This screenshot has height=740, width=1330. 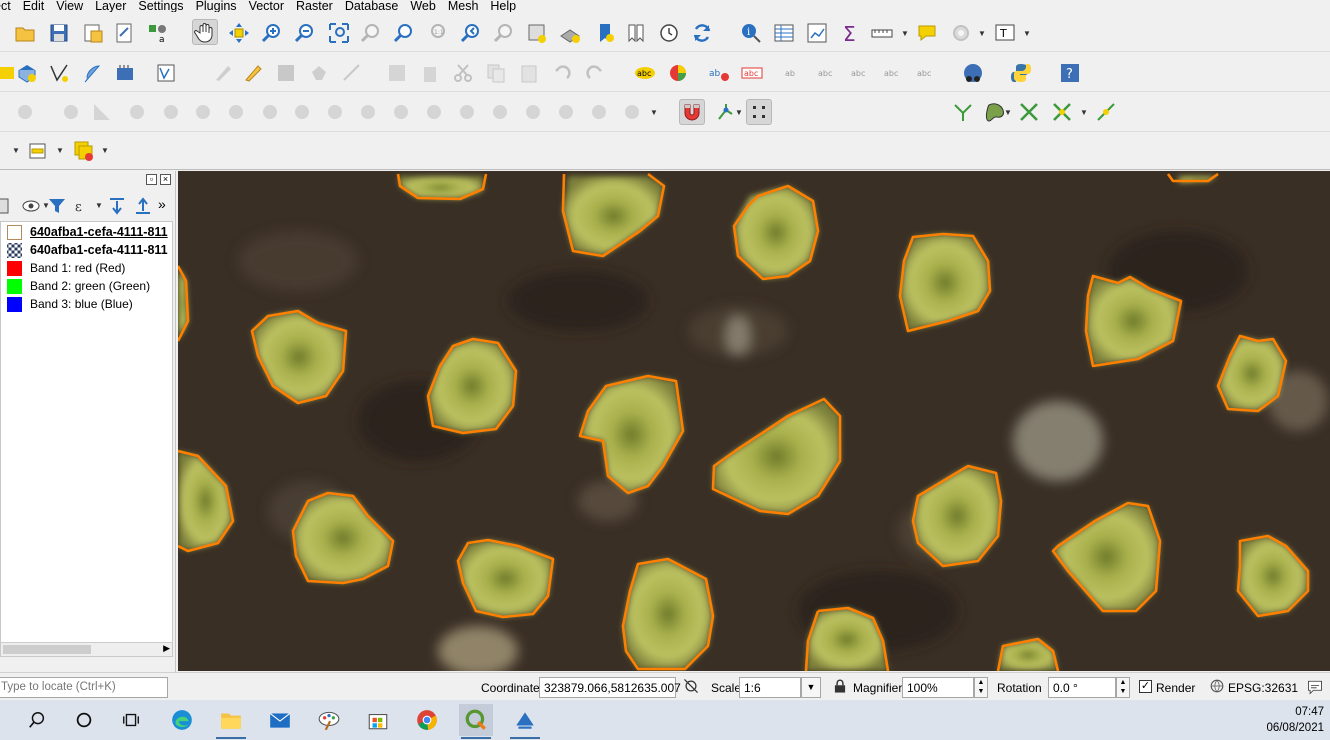 I want to click on topological-editing-icon, so click(x=963, y=112).